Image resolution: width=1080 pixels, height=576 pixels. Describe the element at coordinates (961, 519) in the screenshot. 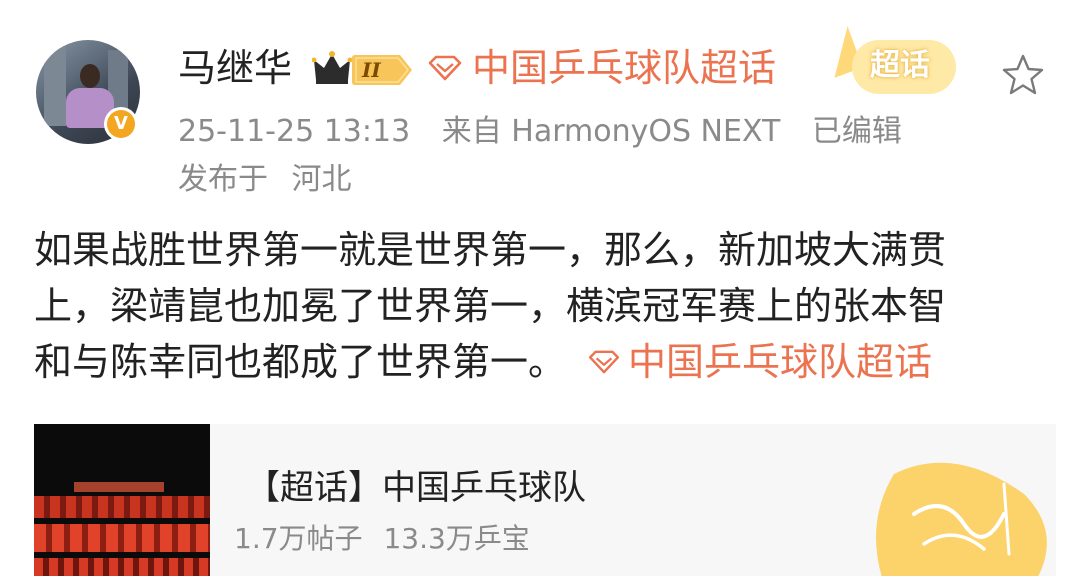

I see `card-decoration-graphic` at that location.